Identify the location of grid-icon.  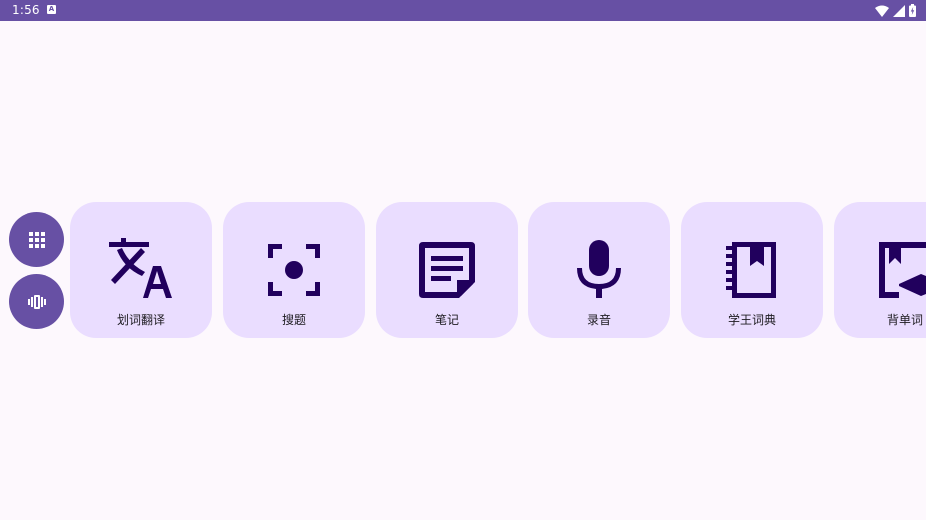
(36, 239).